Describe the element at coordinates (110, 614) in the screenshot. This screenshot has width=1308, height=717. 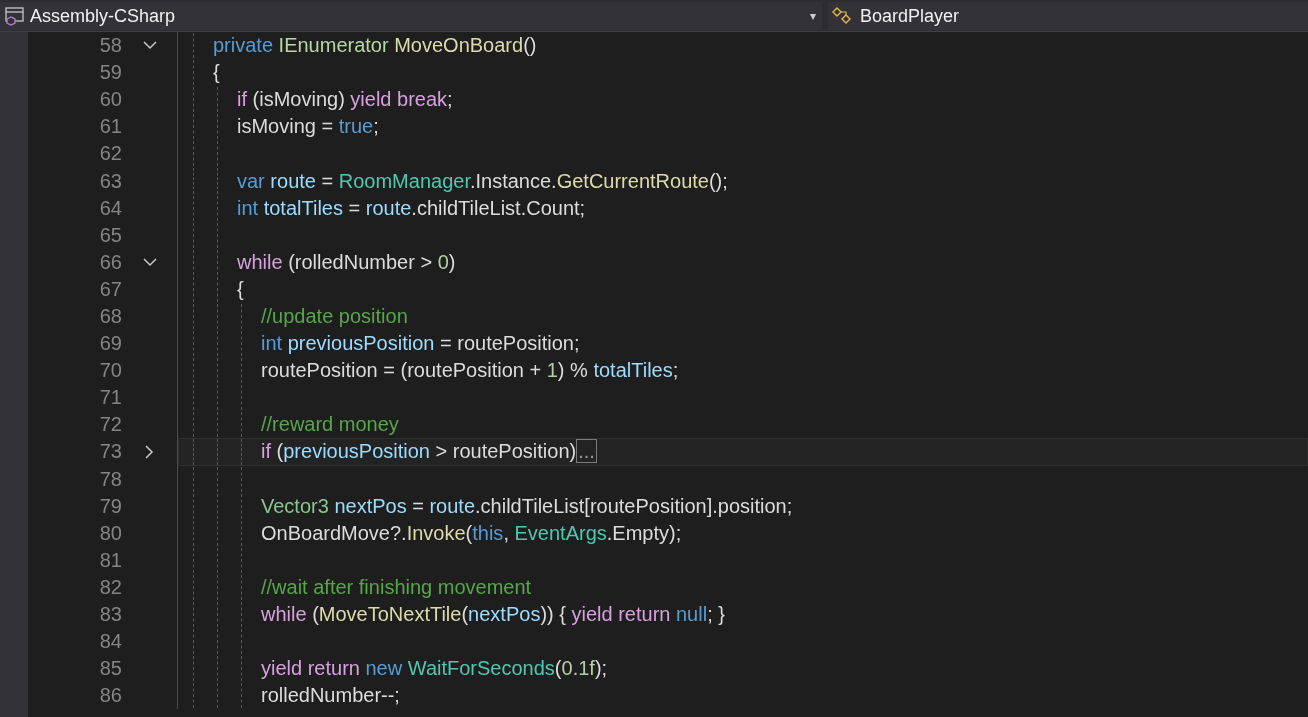
I see `line-number: 83` at that location.